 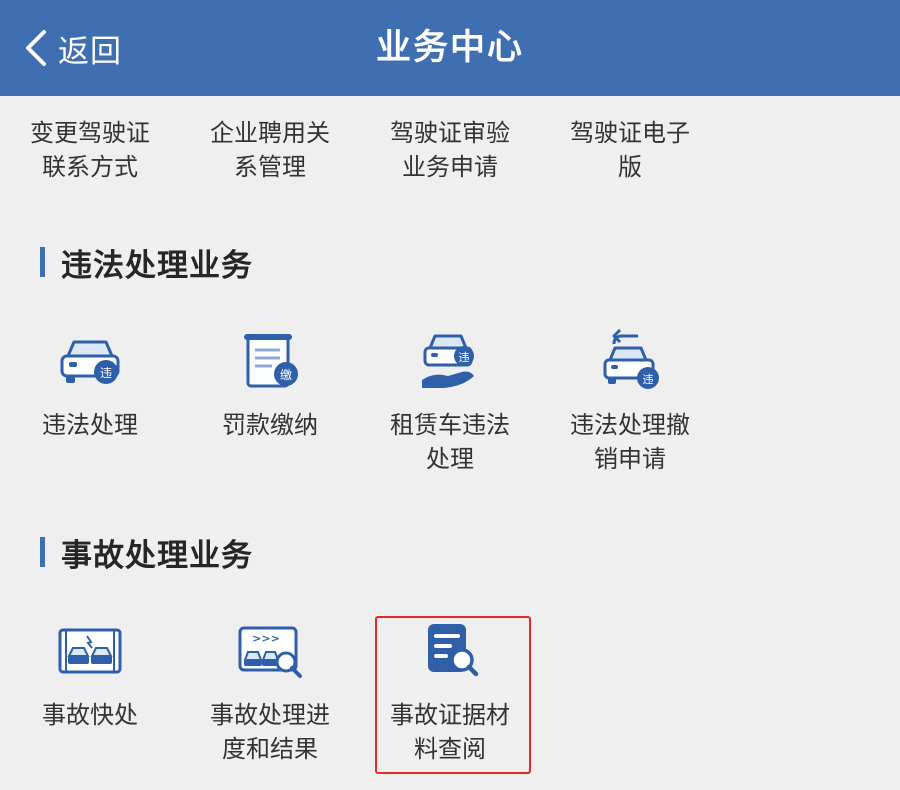 I want to click on quick-accident-icon, so click(x=90, y=651).